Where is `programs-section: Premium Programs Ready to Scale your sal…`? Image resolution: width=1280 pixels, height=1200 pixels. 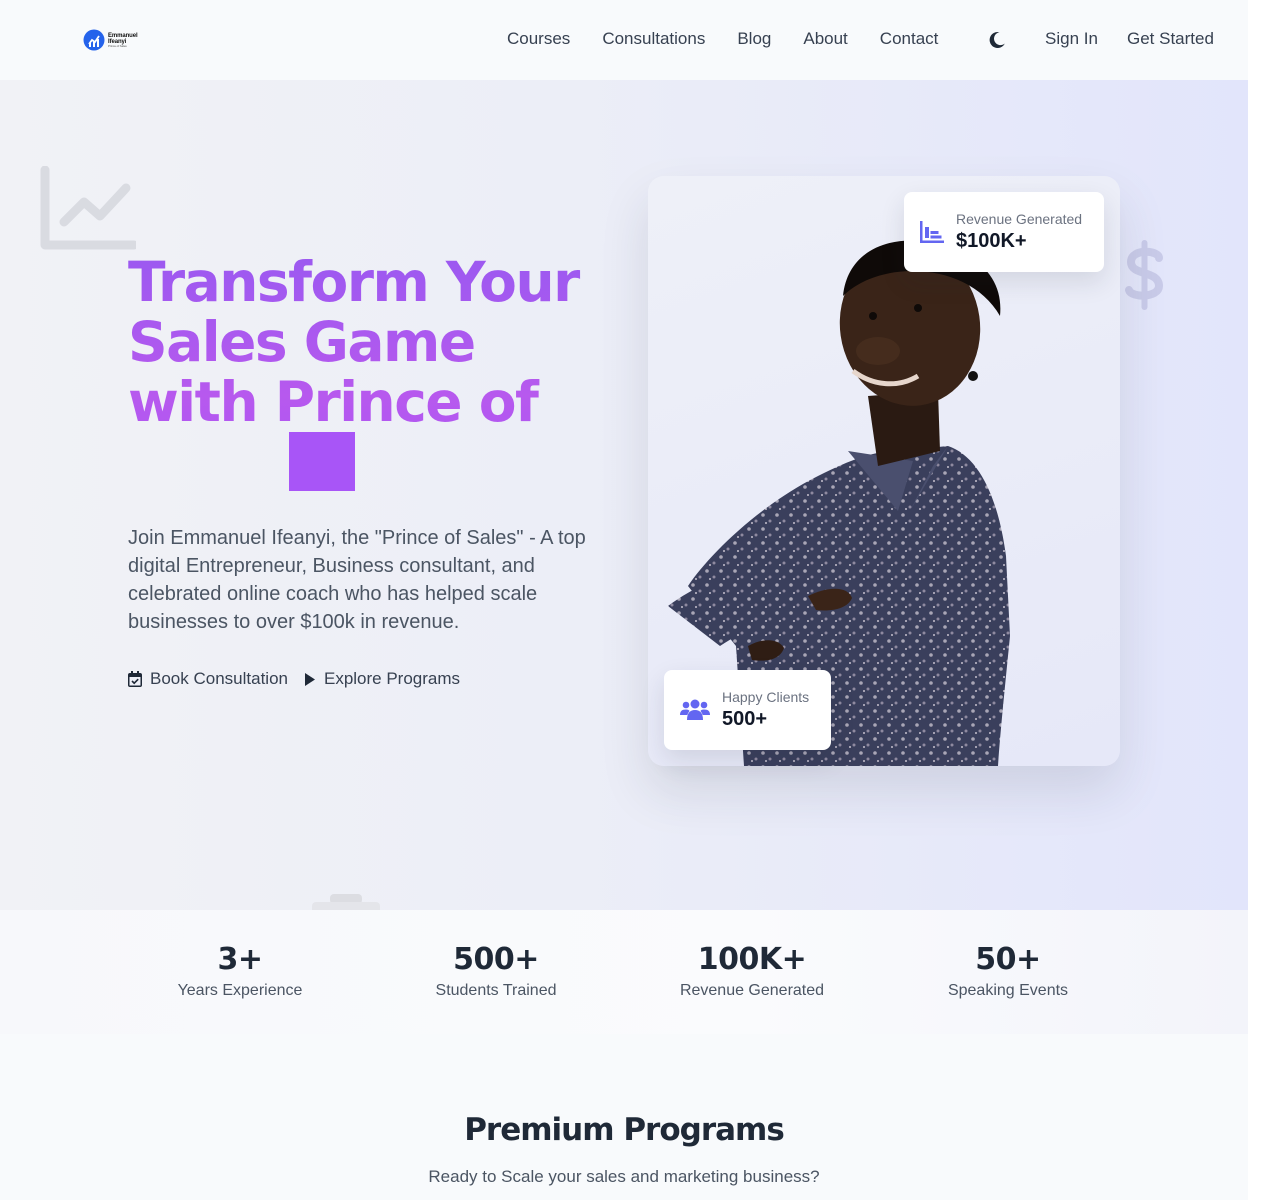
programs-section: Premium Programs Ready to Scale your sal… is located at coordinates (624, 1117).